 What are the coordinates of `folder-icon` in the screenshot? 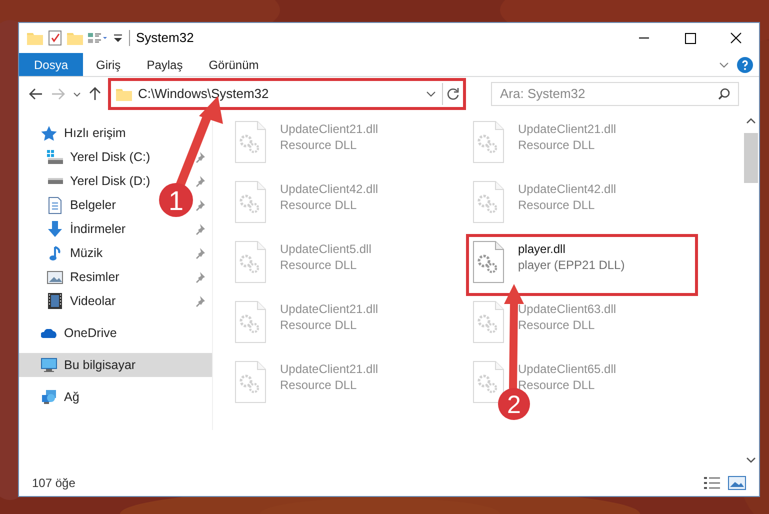 It's located at (124, 94).